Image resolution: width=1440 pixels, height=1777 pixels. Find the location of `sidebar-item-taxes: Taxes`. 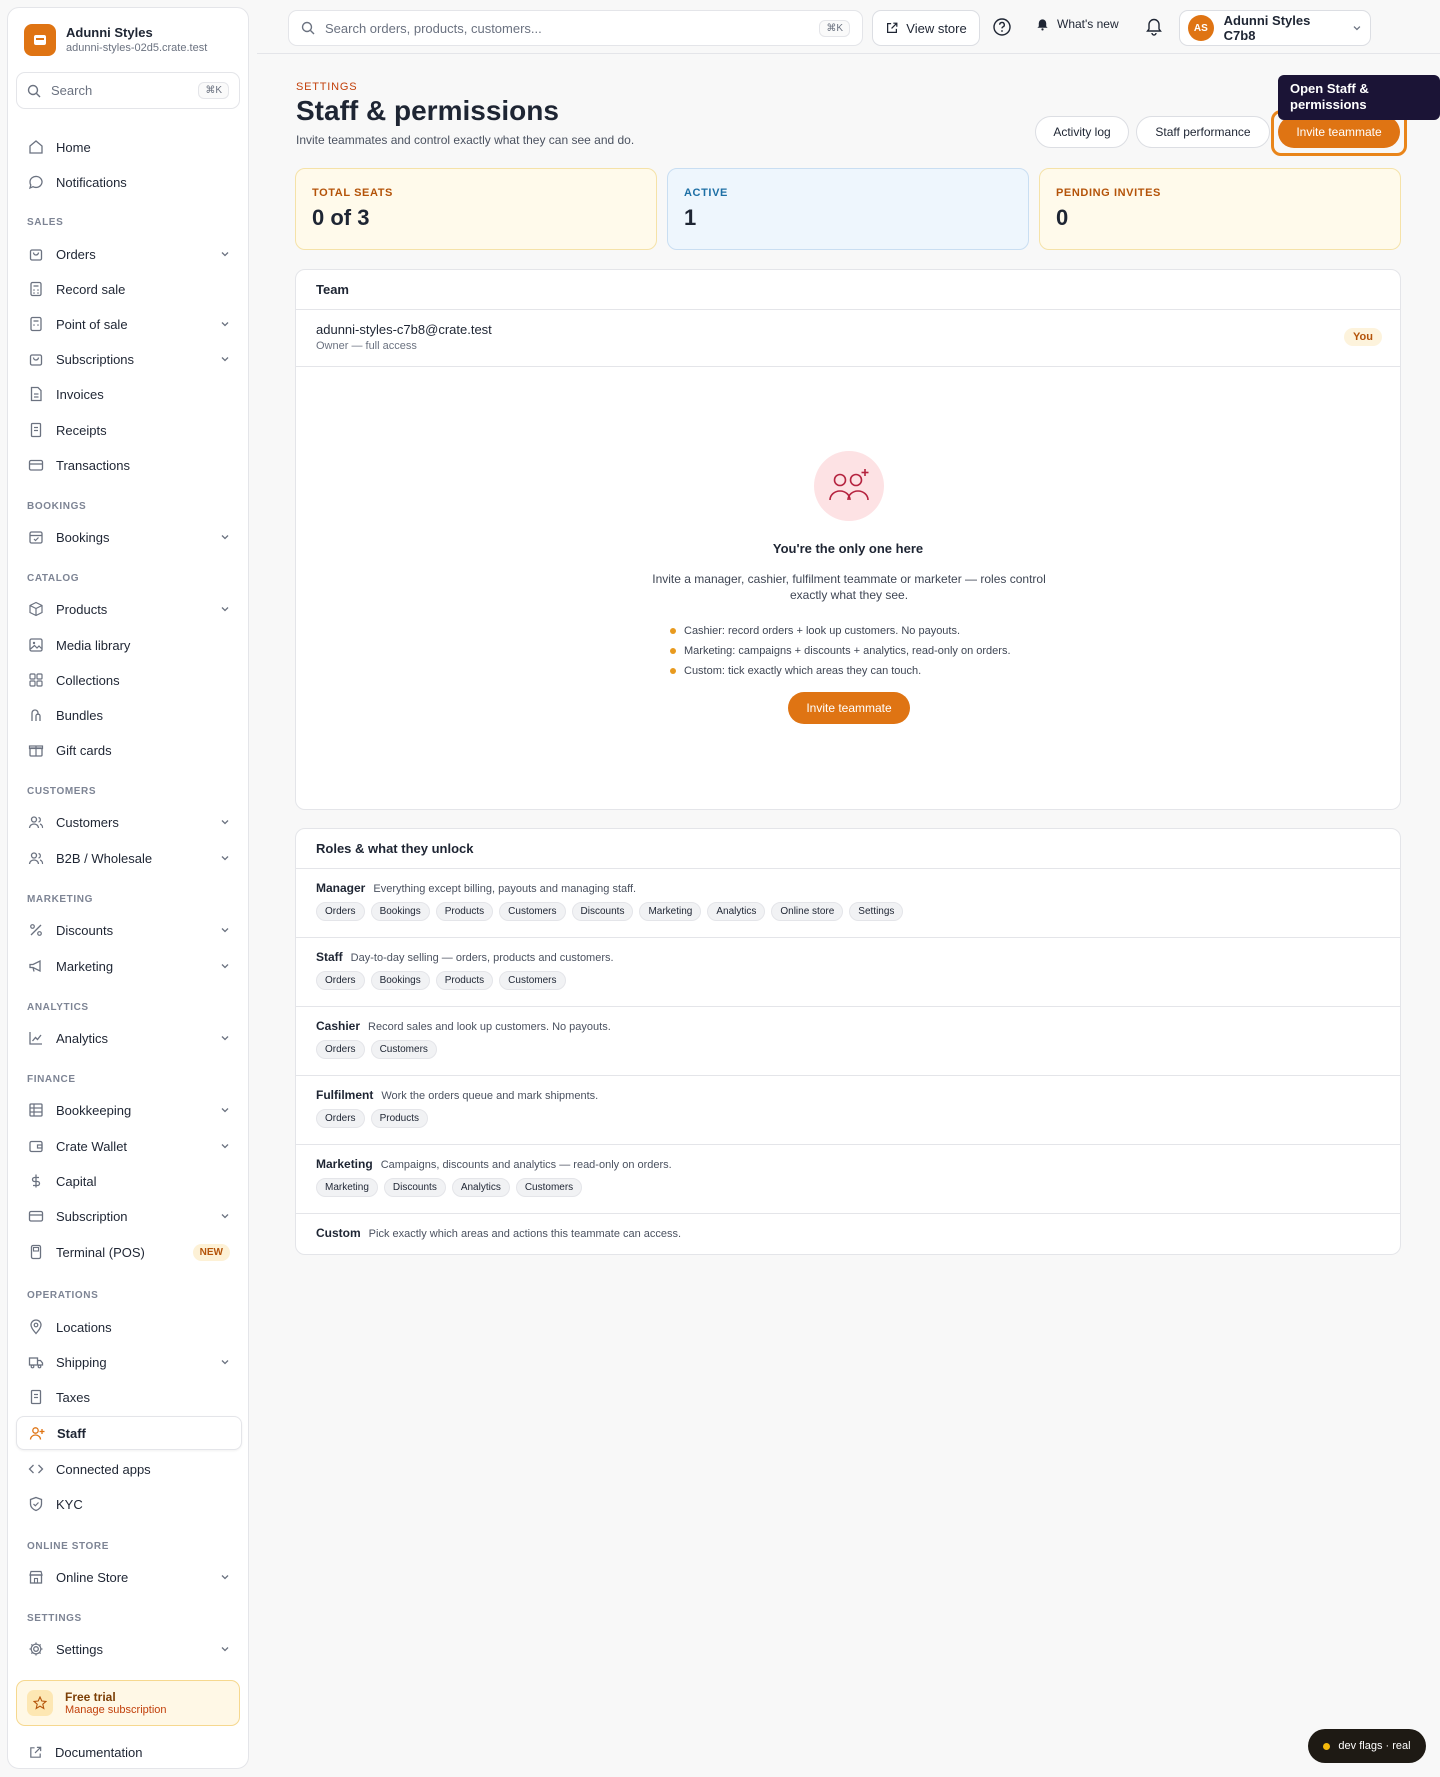

sidebar-item-taxes: Taxes is located at coordinates (129, 1397).